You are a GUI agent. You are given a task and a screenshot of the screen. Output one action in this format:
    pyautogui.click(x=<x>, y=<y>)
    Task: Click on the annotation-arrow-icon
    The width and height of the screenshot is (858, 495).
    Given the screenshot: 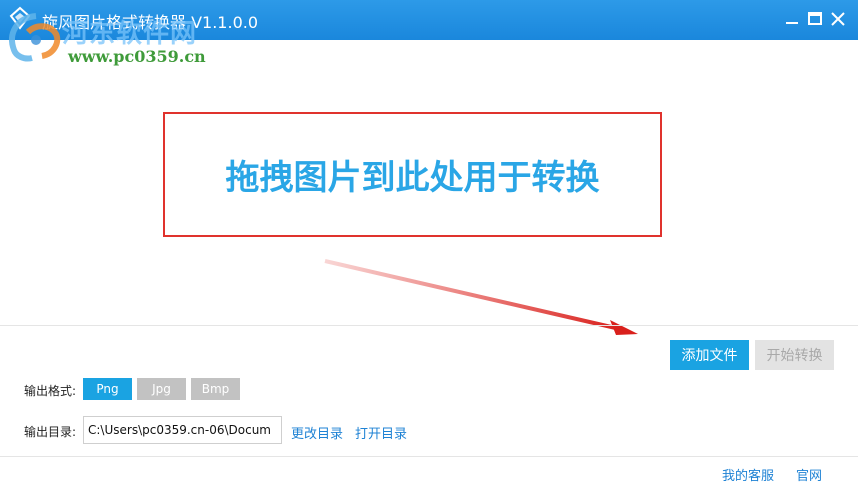 What is the action you would take?
    pyautogui.click(x=481, y=297)
    